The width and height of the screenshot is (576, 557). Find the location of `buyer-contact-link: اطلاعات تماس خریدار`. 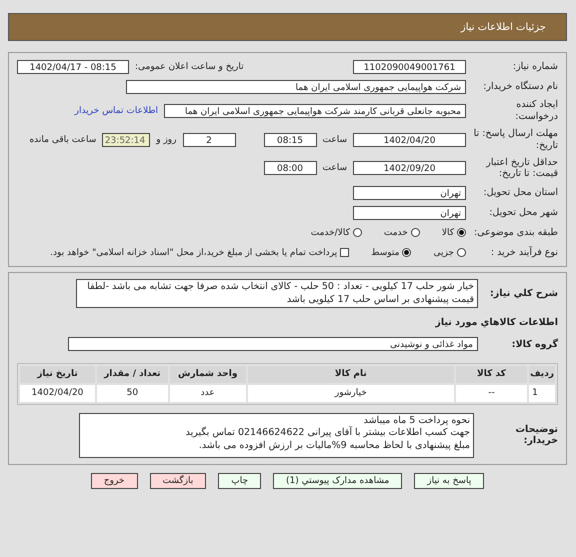

buyer-contact-link: اطلاعات تماس خریدار is located at coordinates (116, 111).